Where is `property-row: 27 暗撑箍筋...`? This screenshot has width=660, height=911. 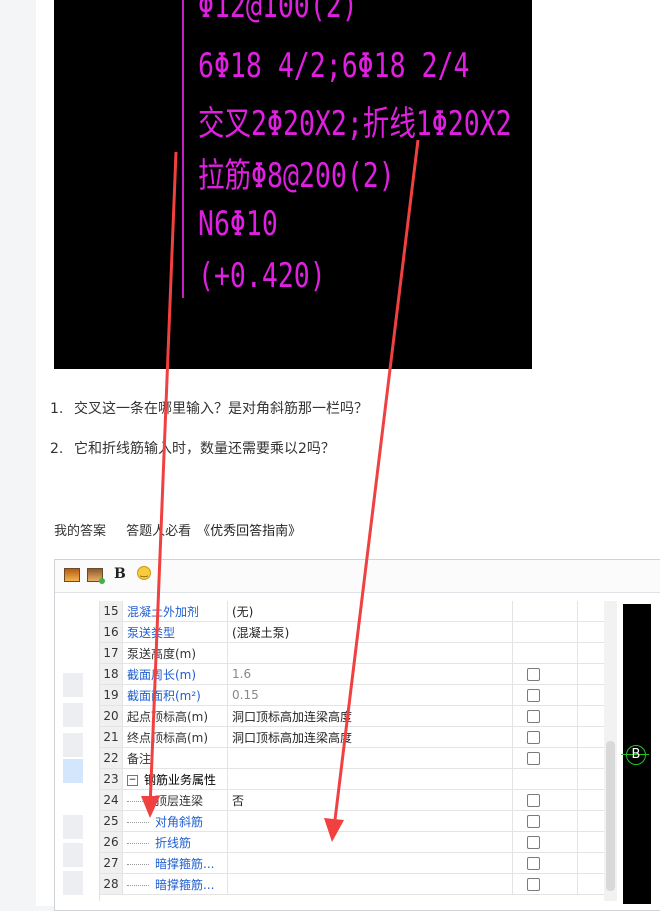 property-row: 27 暗撑箍筋... is located at coordinates (353, 863).